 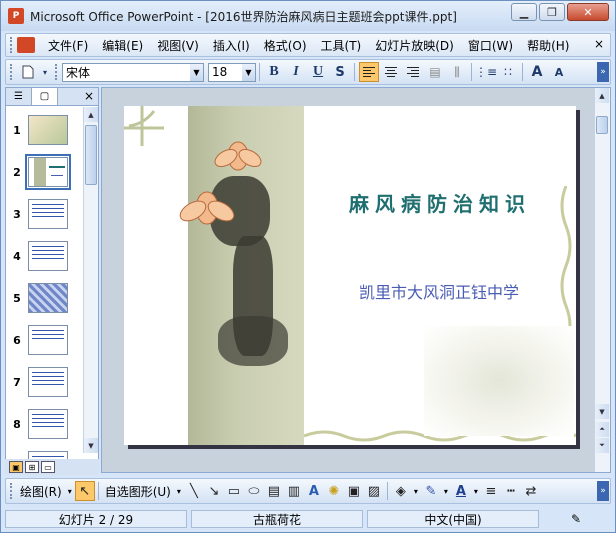 I want to click on slide-title: 麻风病防治知识, so click(x=440, y=202).